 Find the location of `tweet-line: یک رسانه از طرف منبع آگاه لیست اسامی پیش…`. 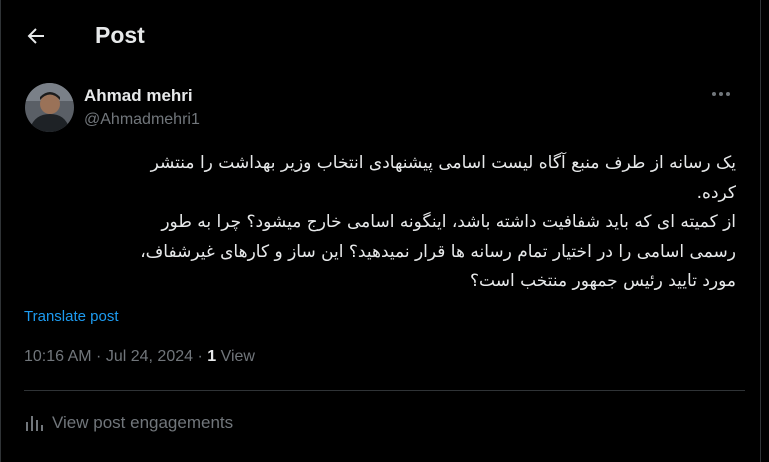

tweet-line: یک رسانه از طرف منبع آگاه لیست اسامی پیش… is located at coordinates (443, 163).